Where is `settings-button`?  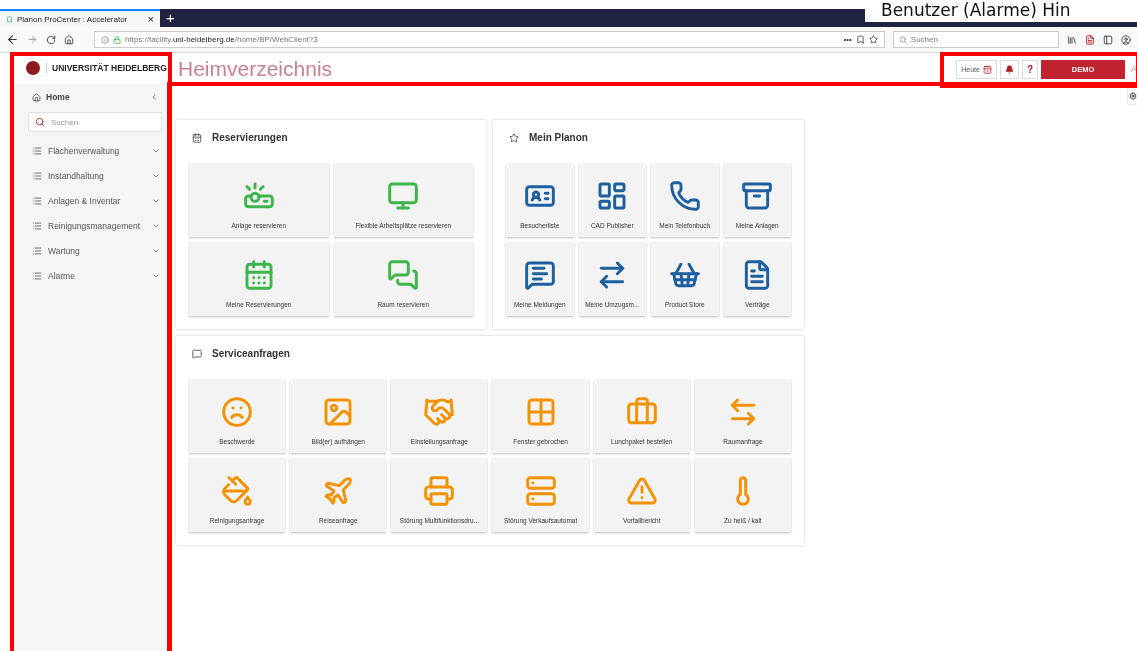 settings-button is located at coordinates (1132, 96).